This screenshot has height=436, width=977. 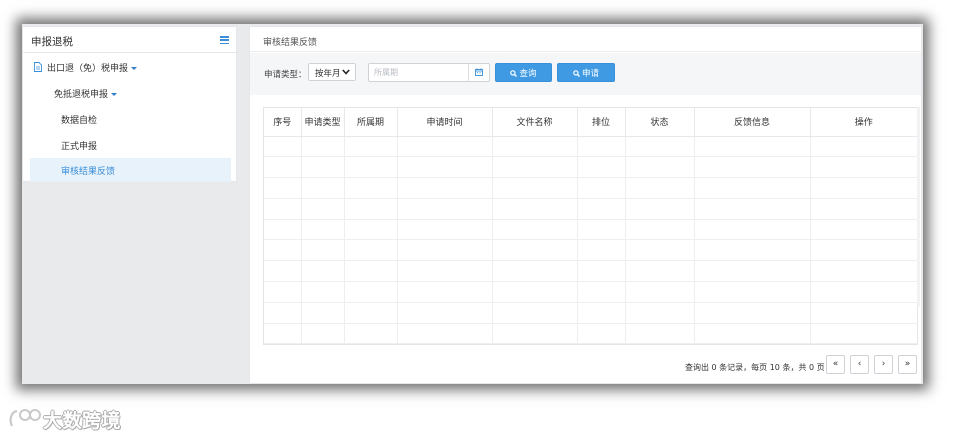 I want to click on query-button: 查询, so click(x=523, y=72).